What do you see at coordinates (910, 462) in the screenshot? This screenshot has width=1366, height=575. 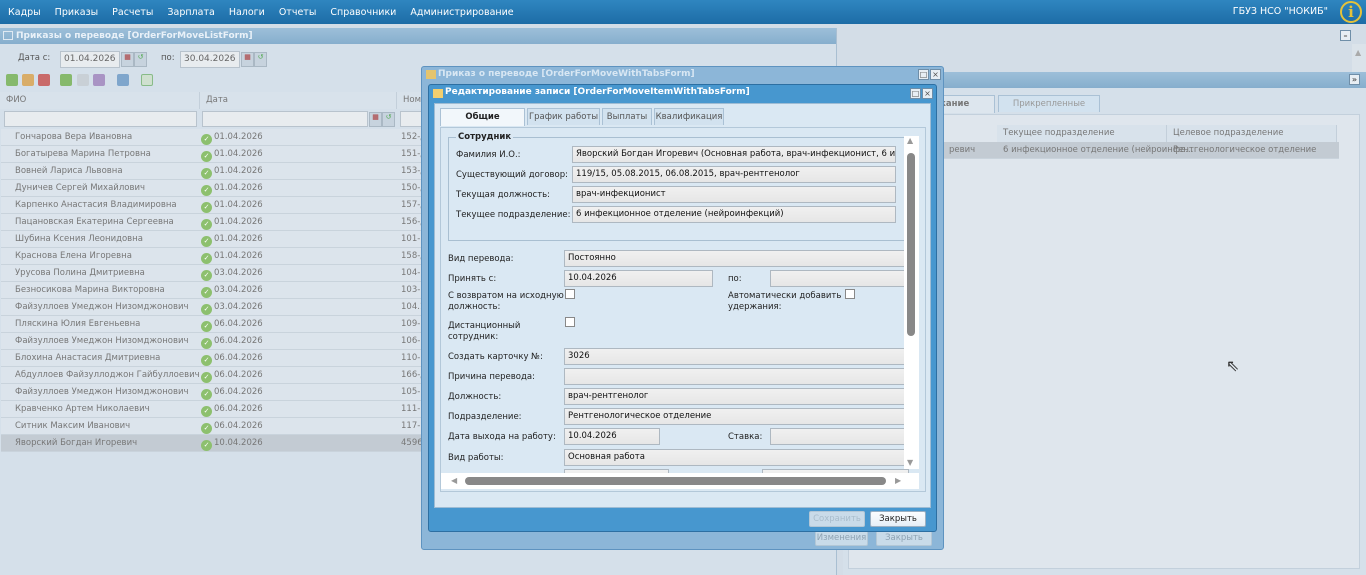 I see `scroll-down-icon: ▼` at bounding box center [910, 462].